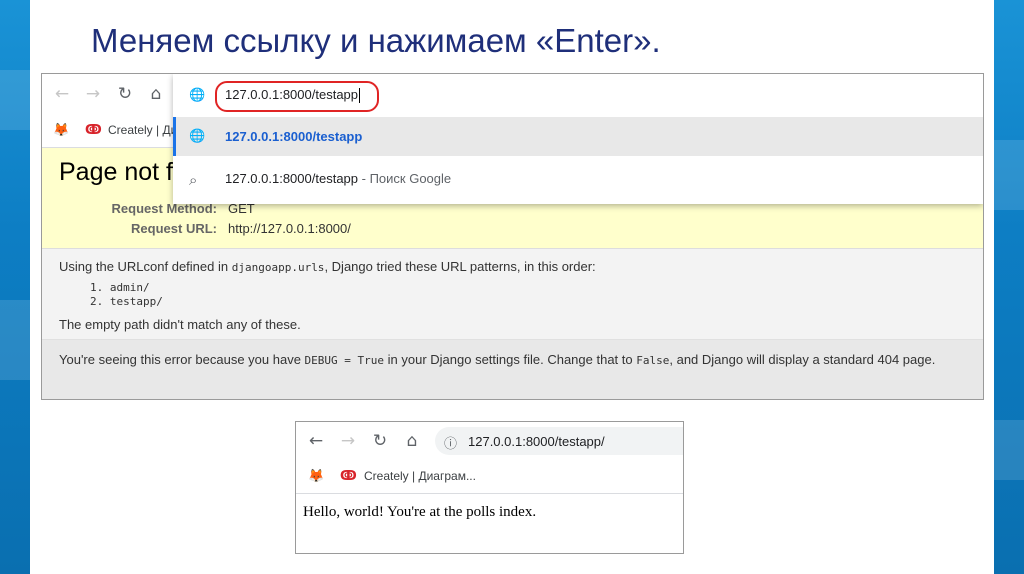 The image size is (1024, 574). I want to click on suggestion-url: 127.0.0.1:8000/testapp, so click(293, 136).